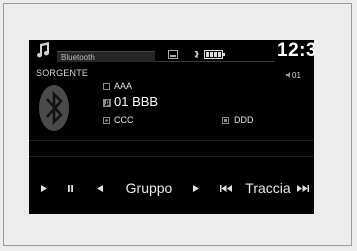  I want to click on playback-controls: Gruppo Traccia, so click(171, 188).